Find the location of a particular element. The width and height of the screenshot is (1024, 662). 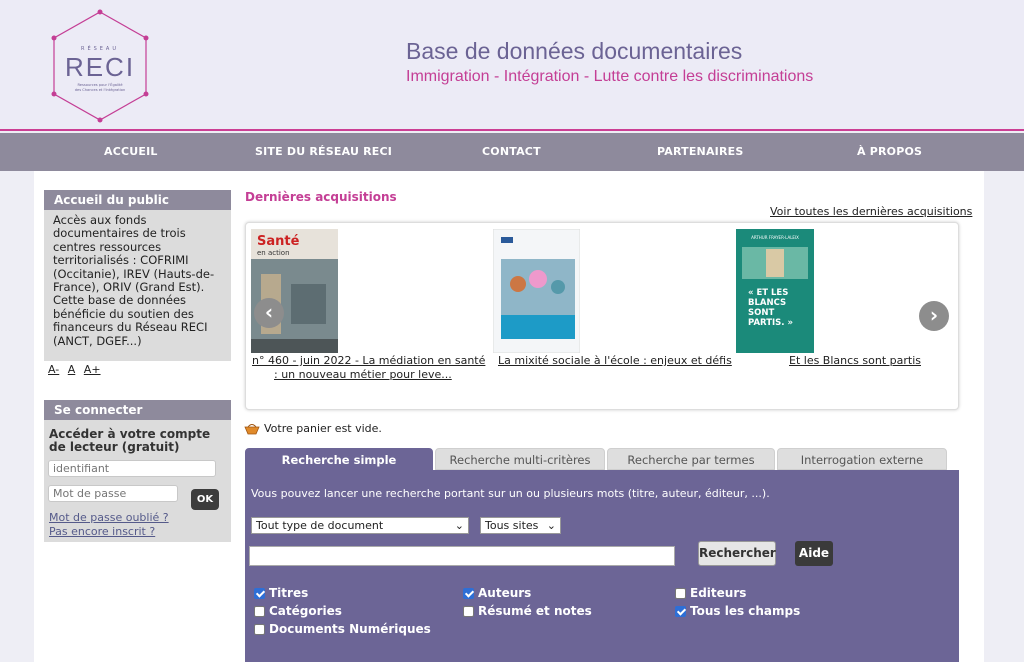

register-link: Pas encore inscrit ? is located at coordinates (102, 531).